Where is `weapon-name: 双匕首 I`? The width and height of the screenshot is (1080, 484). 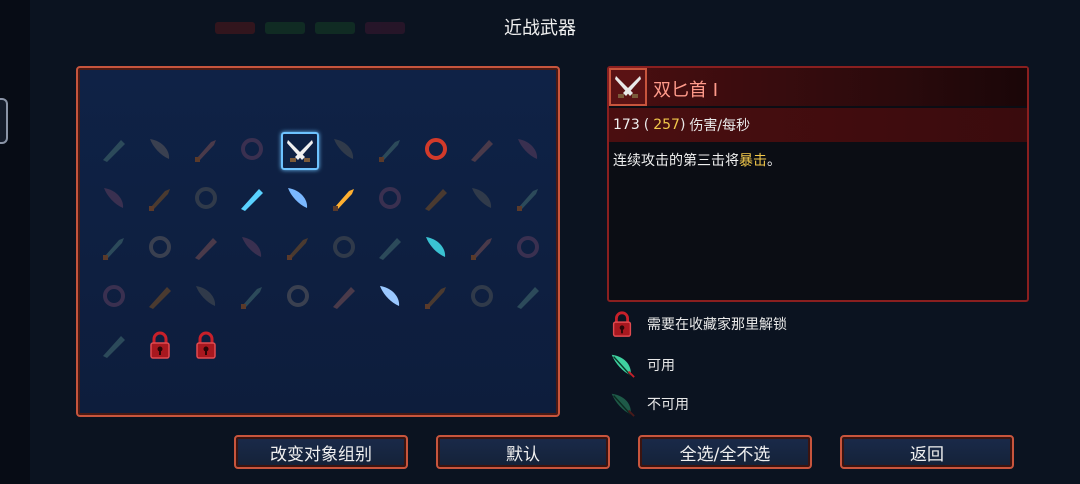
weapon-name: 双匕首 I is located at coordinates (686, 90).